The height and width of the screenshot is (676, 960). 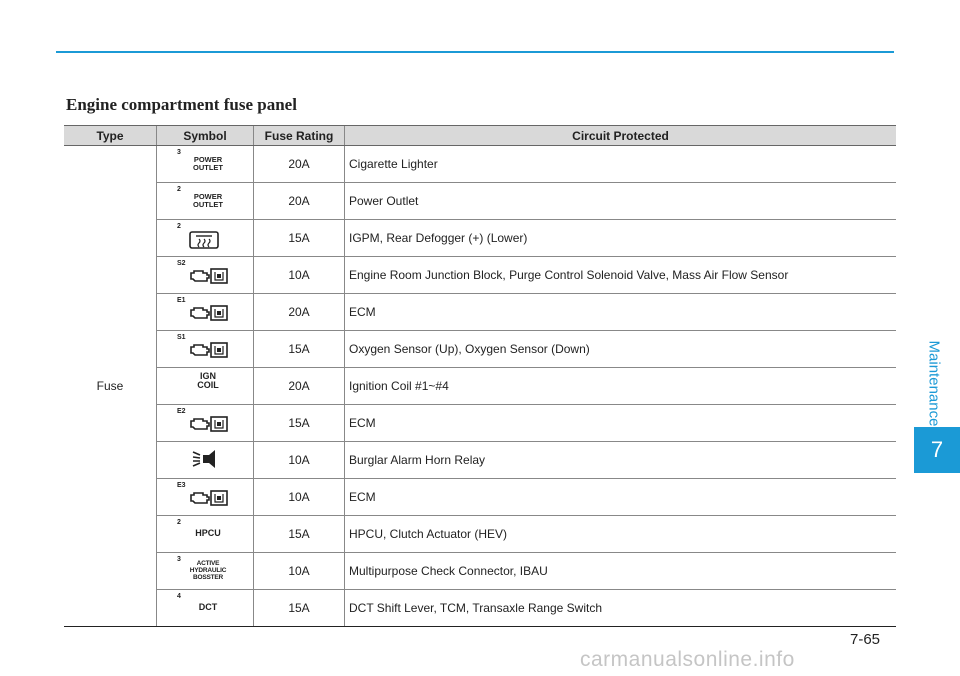 What do you see at coordinates (205, 135) in the screenshot?
I see `header-symbol: Symbol` at bounding box center [205, 135].